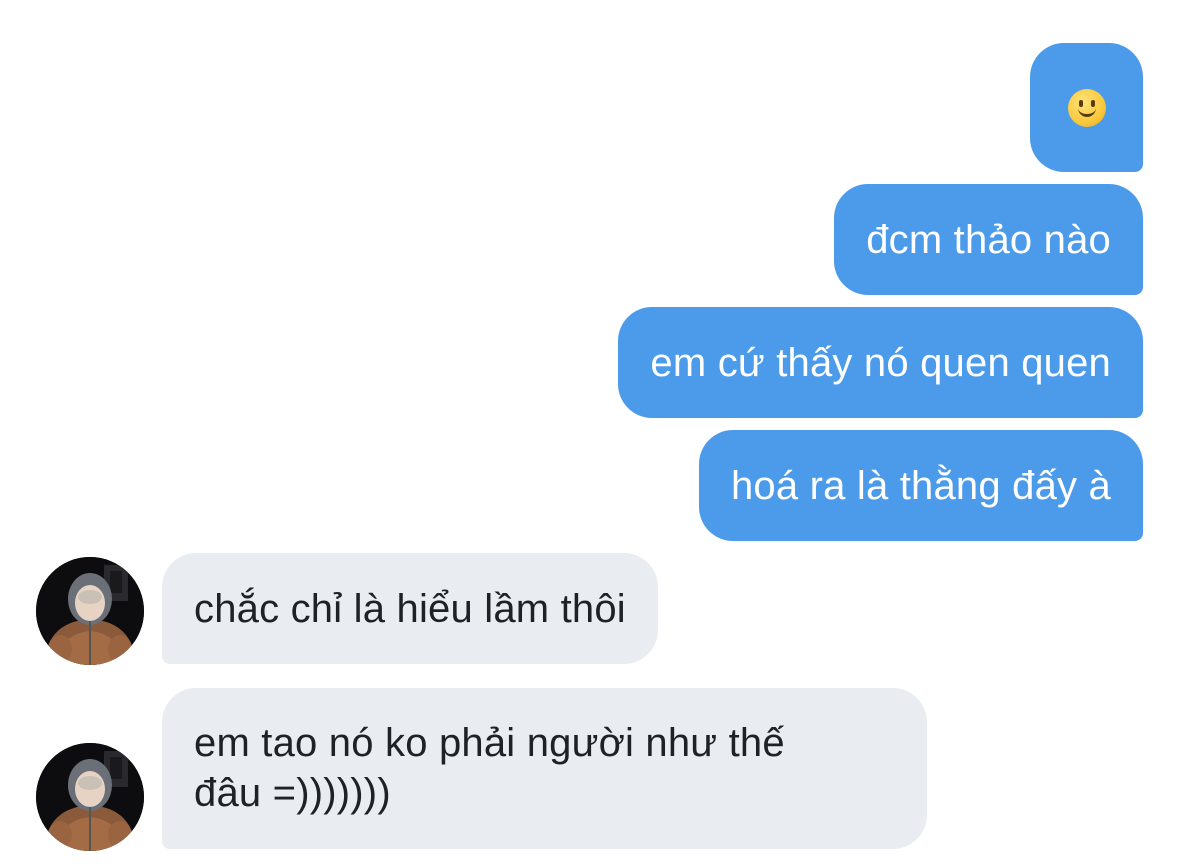 The height and width of the screenshot is (868, 1179). I want to click on incoming-message: chắc chỉ là hiểu lầm thôi, so click(410, 608).